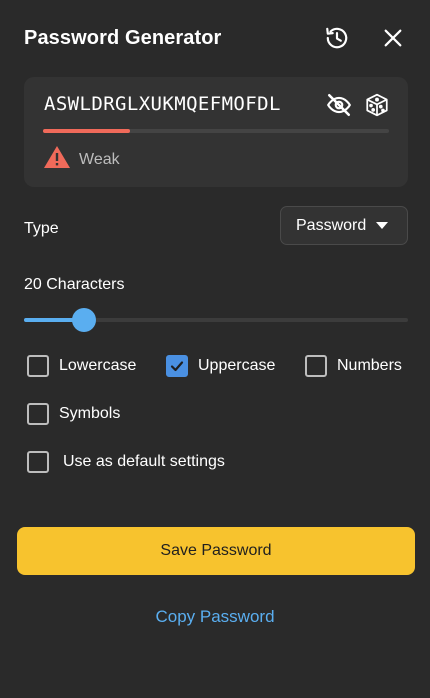 This screenshot has height=698, width=430. Describe the element at coordinates (38, 366) in the screenshot. I see `lowercase-checkbox` at that location.